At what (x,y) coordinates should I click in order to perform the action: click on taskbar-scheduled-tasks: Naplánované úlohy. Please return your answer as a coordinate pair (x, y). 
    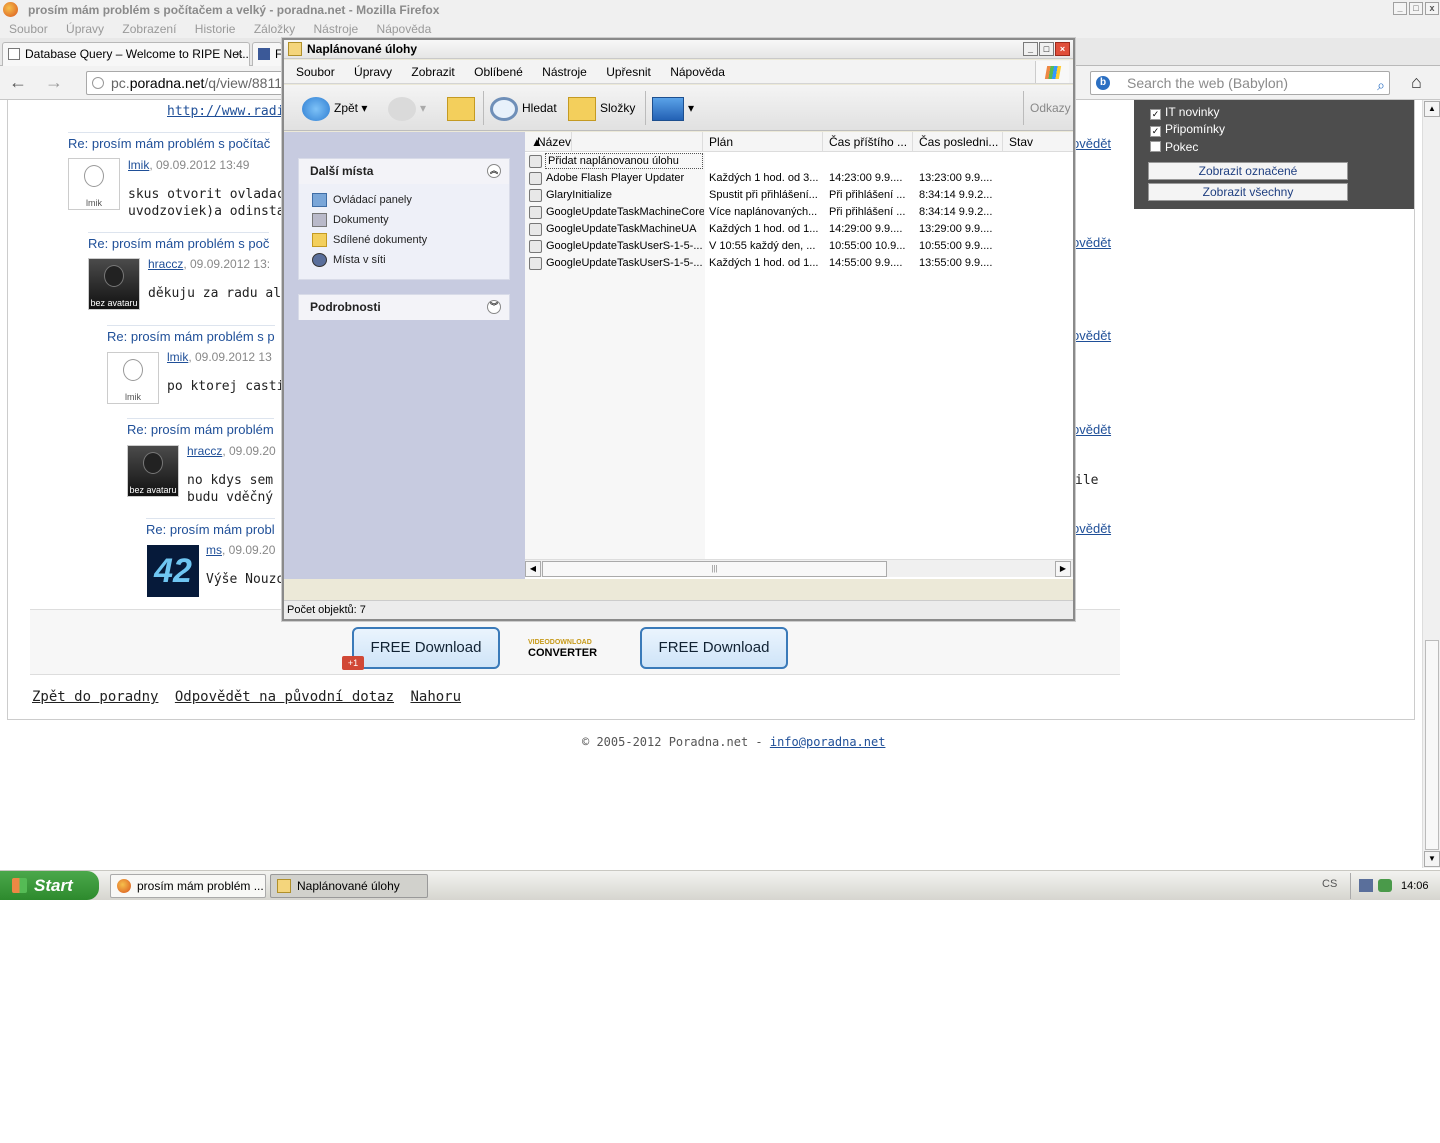
    Looking at the image, I should click on (349, 886).